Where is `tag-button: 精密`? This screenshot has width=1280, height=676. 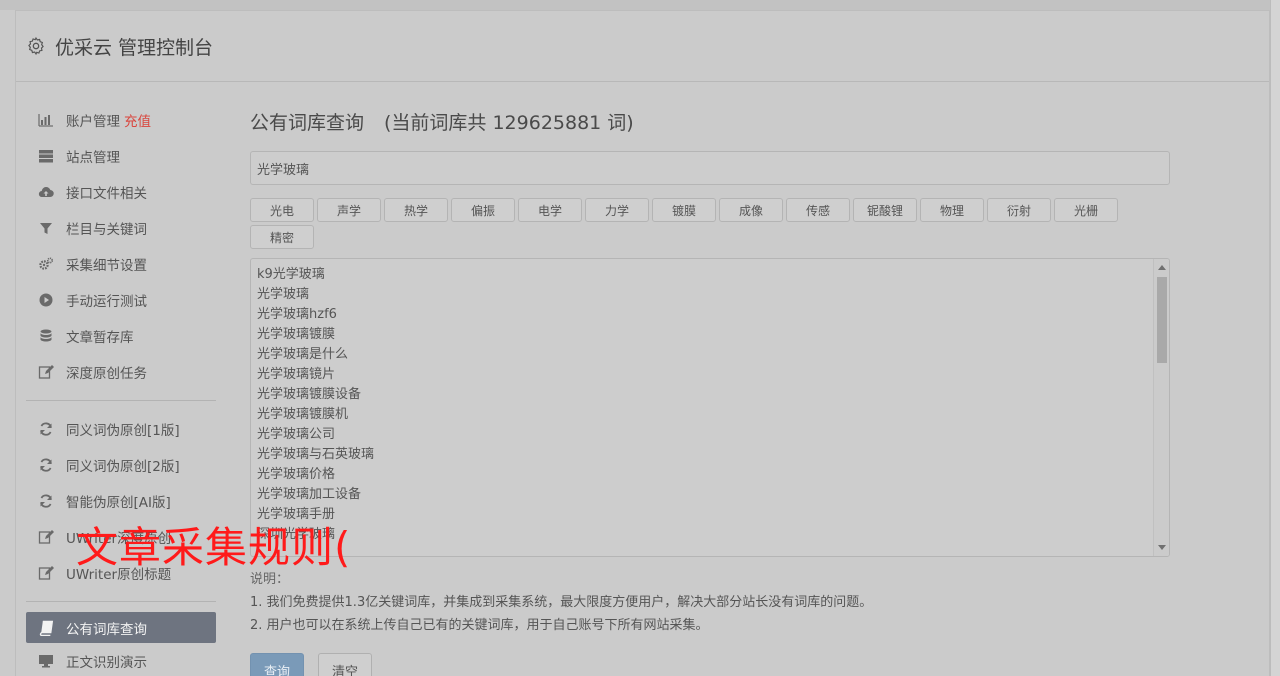
tag-button: 精密 is located at coordinates (282, 237).